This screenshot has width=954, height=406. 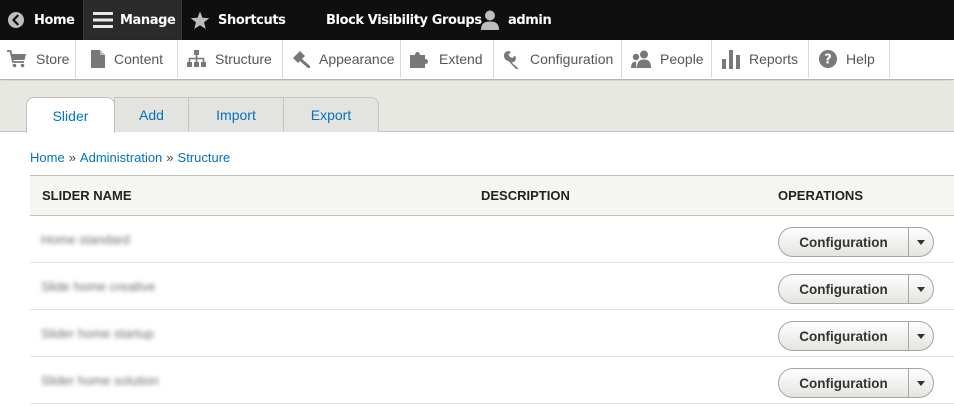 I want to click on tray-item-appearance: Appearance, so click(x=342, y=59).